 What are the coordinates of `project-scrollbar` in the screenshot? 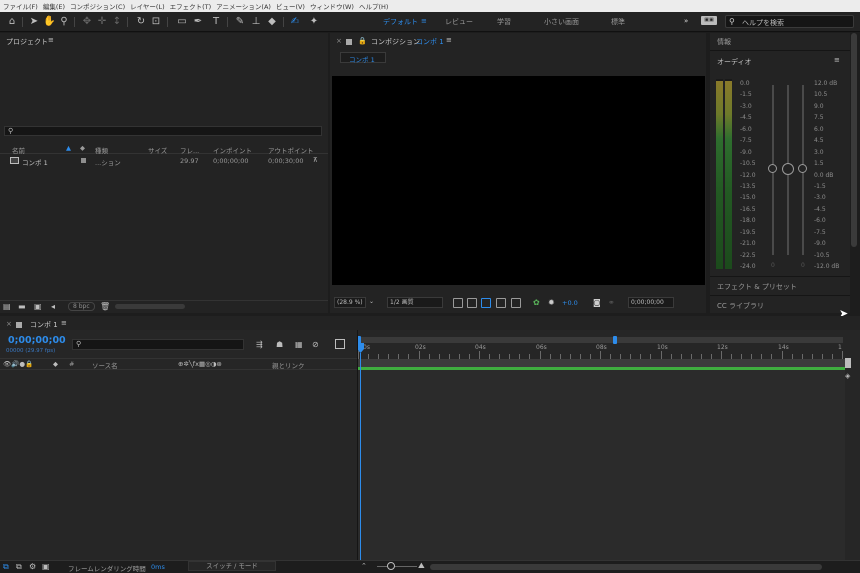 It's located at (150, 306).